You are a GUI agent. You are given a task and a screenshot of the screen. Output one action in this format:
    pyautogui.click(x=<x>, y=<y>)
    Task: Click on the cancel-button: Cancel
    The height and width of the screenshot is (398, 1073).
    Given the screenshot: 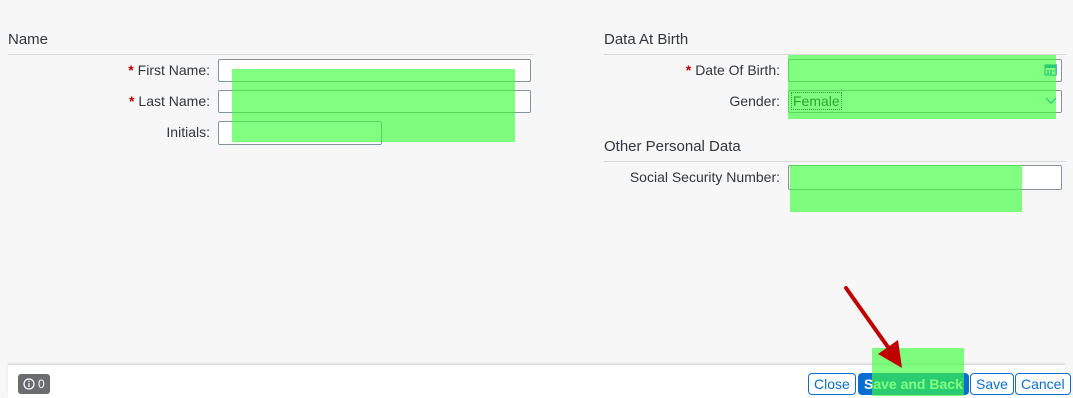 What is the action you would take?
    pyautogui.click(x=1043, y=384)
    